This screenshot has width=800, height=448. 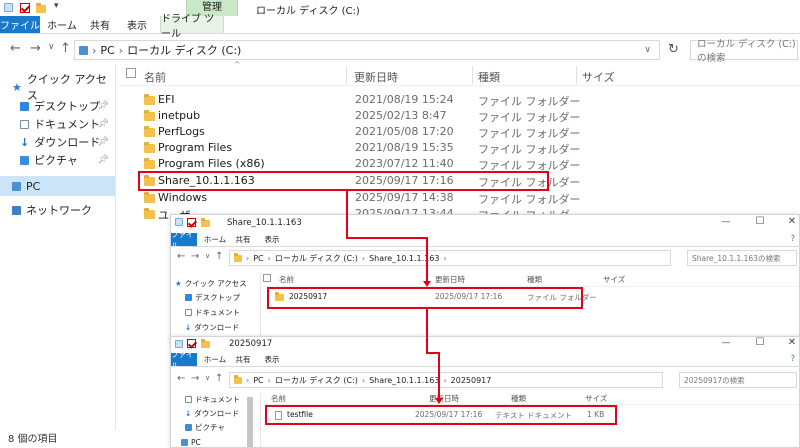 What do you see at coordinates (742, 258) in the screenshot?
I see `search-input: Share_10.1.1.163の検索` at bounding box center [742, 258].